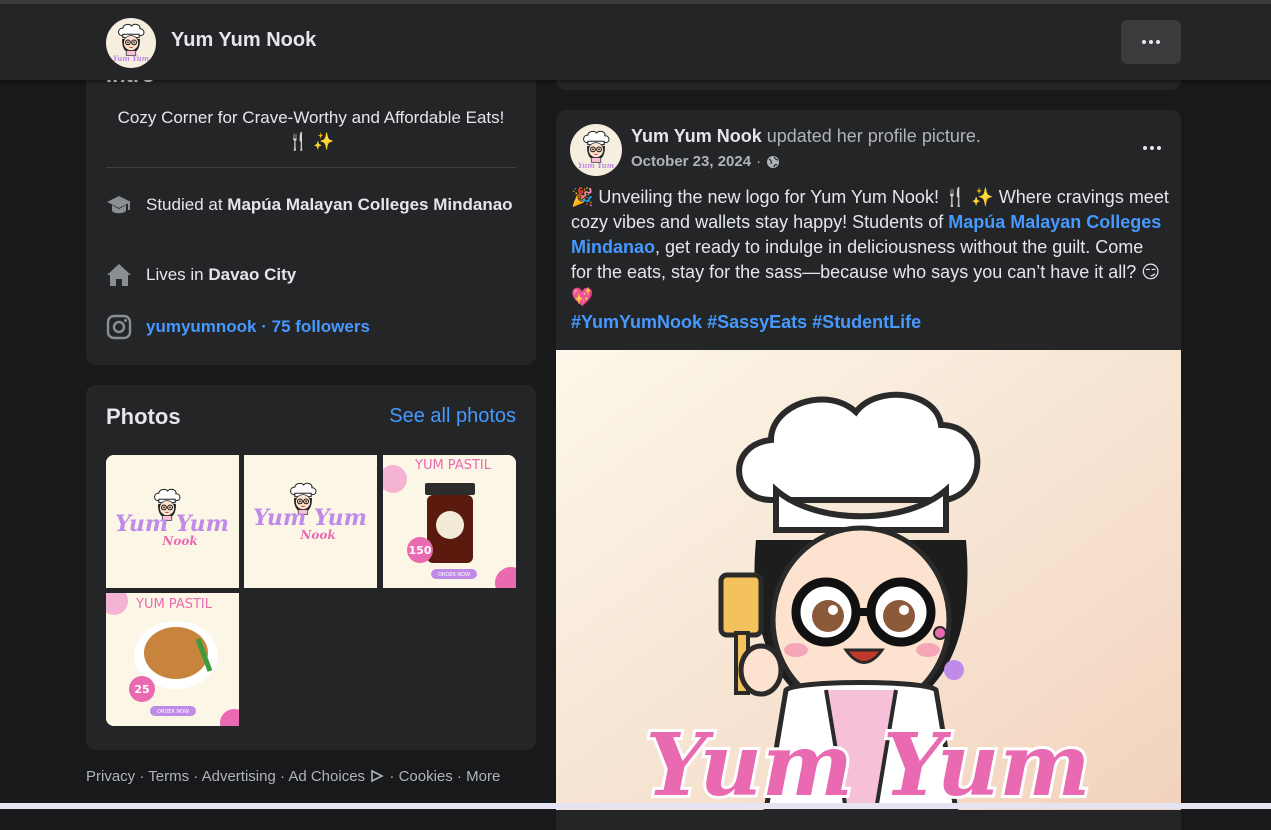  What do you see at coordinates (871, 136) in the screenshot?
I see `post-action-text: updated her profile picture.` at bounding box center [871, 136].